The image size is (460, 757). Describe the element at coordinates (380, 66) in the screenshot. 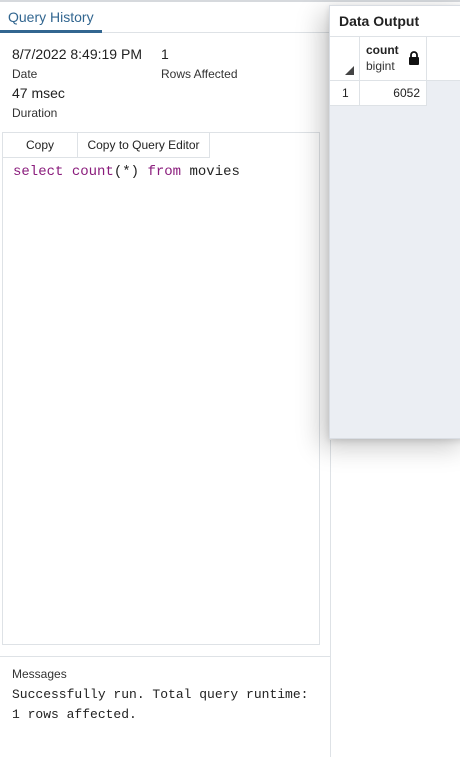

I see `column-type: bigint` at that location.